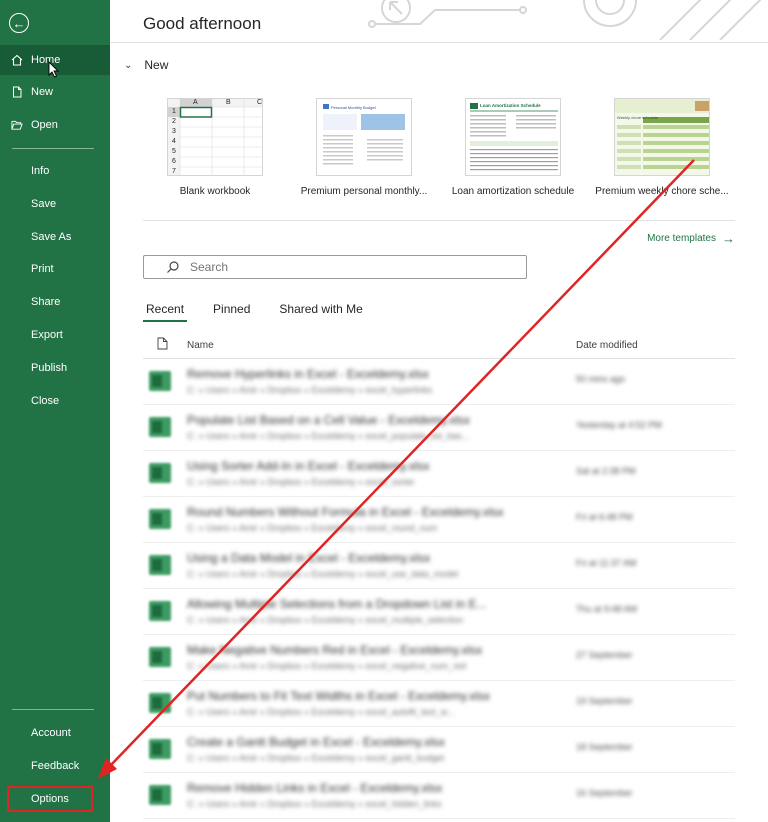 The width and height of the screenshot is (768, 822). What do you see at coordinates (17, 60) in the screenshot?
I see `home-icon` at bounding box center [17, 60].